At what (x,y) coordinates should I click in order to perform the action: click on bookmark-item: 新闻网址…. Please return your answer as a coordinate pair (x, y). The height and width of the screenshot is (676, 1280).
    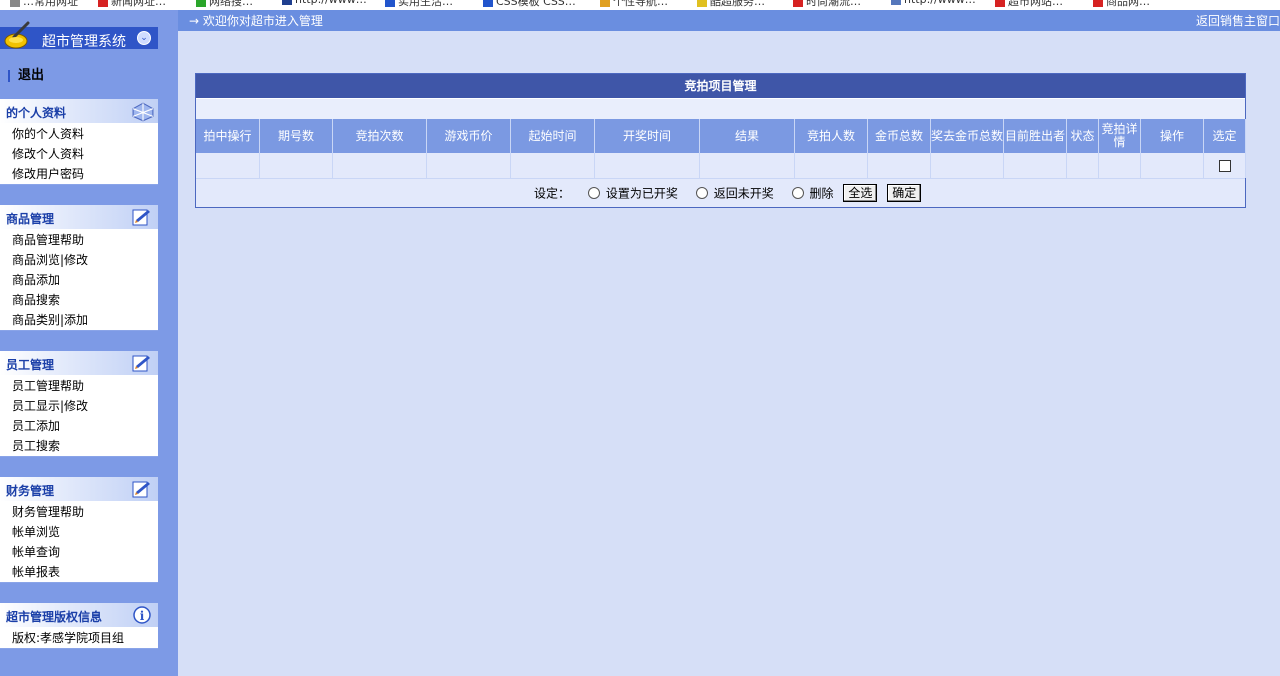
    Looking at the image, I should click on (132, 4).